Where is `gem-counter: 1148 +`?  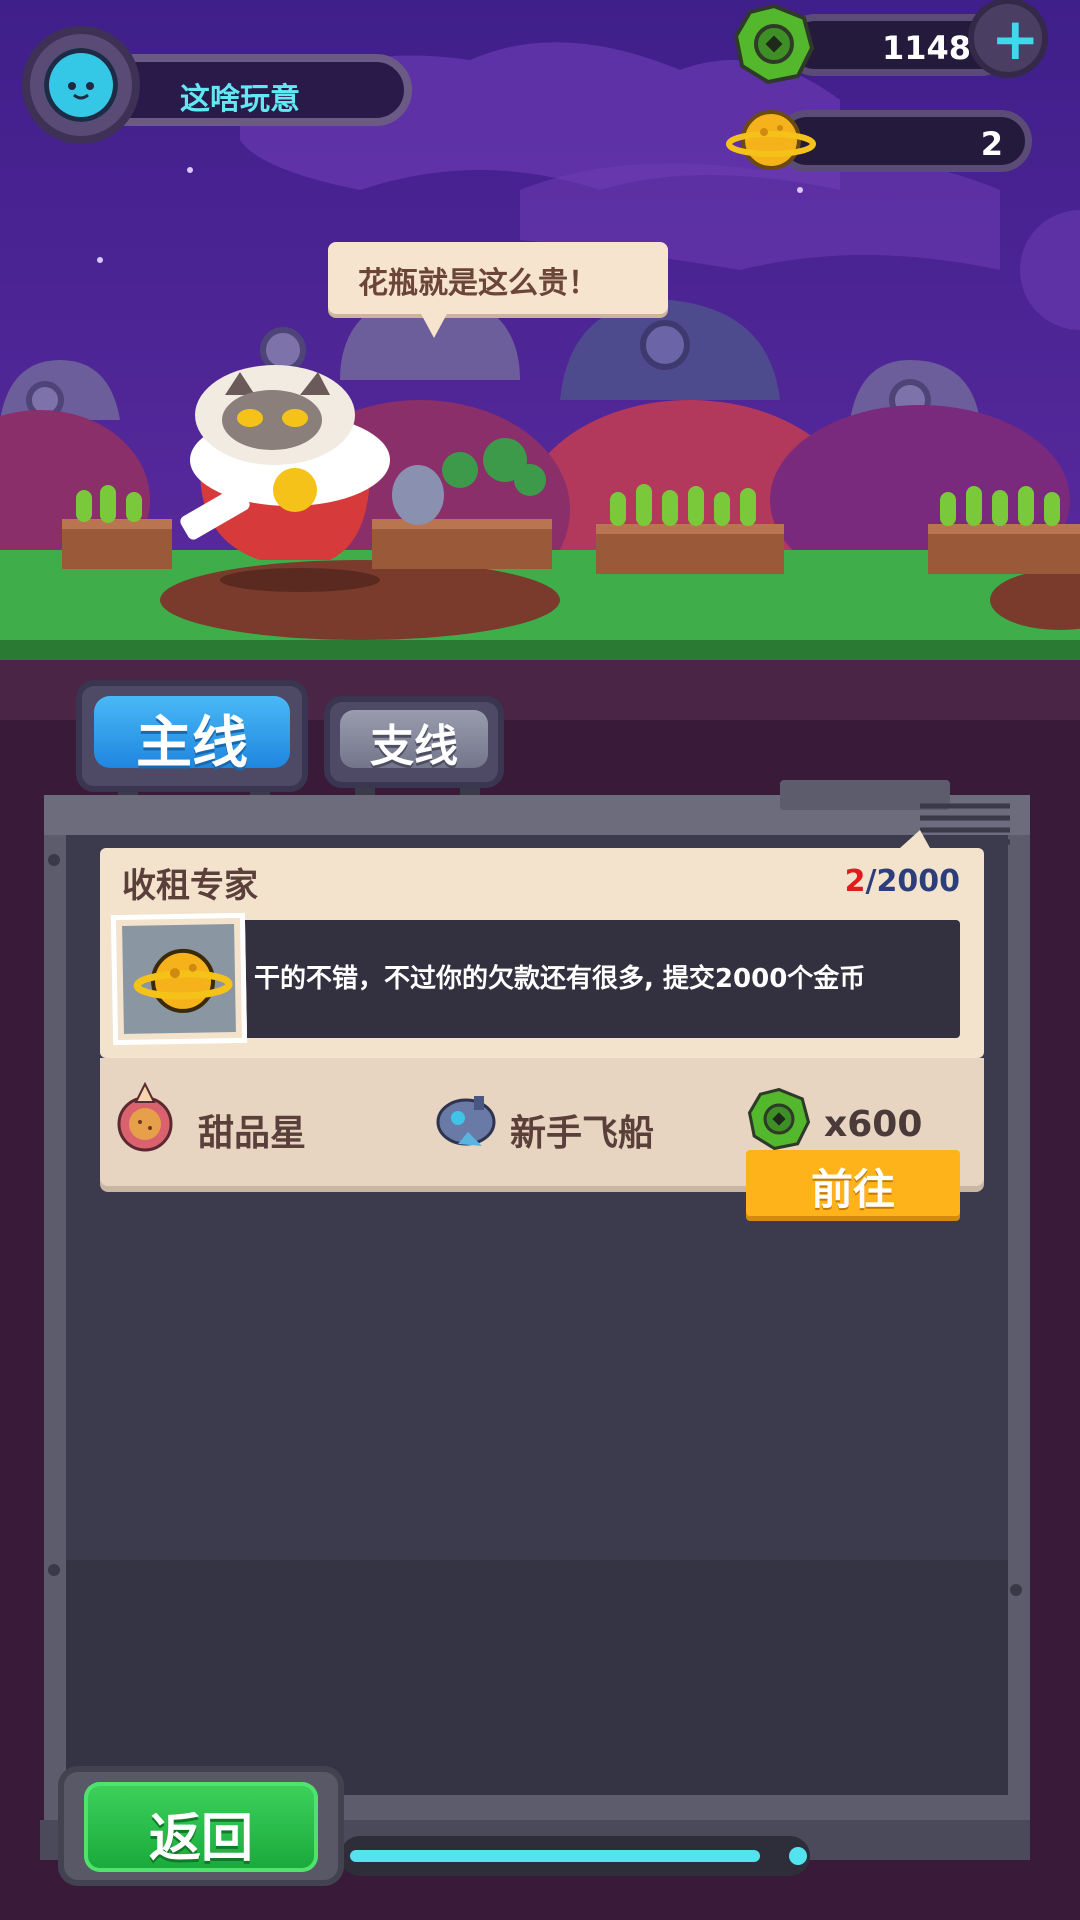
gem-counter: 1148 + is located at coordinates (891, 42).